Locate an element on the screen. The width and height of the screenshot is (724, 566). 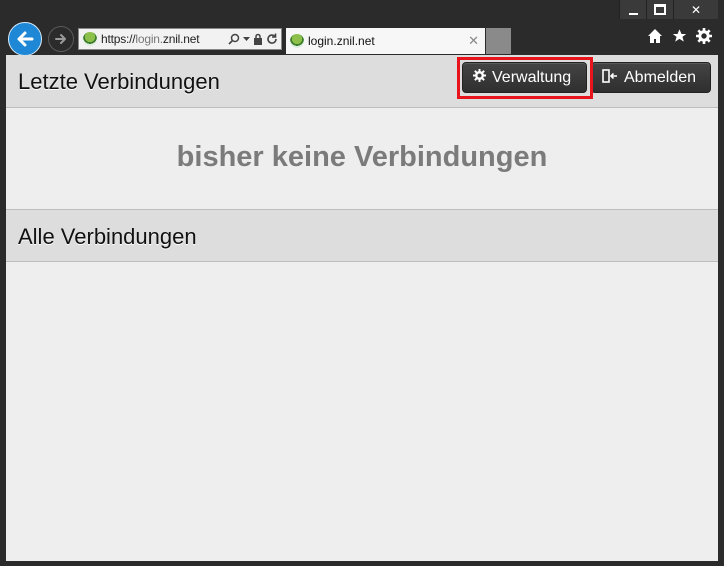
star-icon is located at coordinates (679, 36).